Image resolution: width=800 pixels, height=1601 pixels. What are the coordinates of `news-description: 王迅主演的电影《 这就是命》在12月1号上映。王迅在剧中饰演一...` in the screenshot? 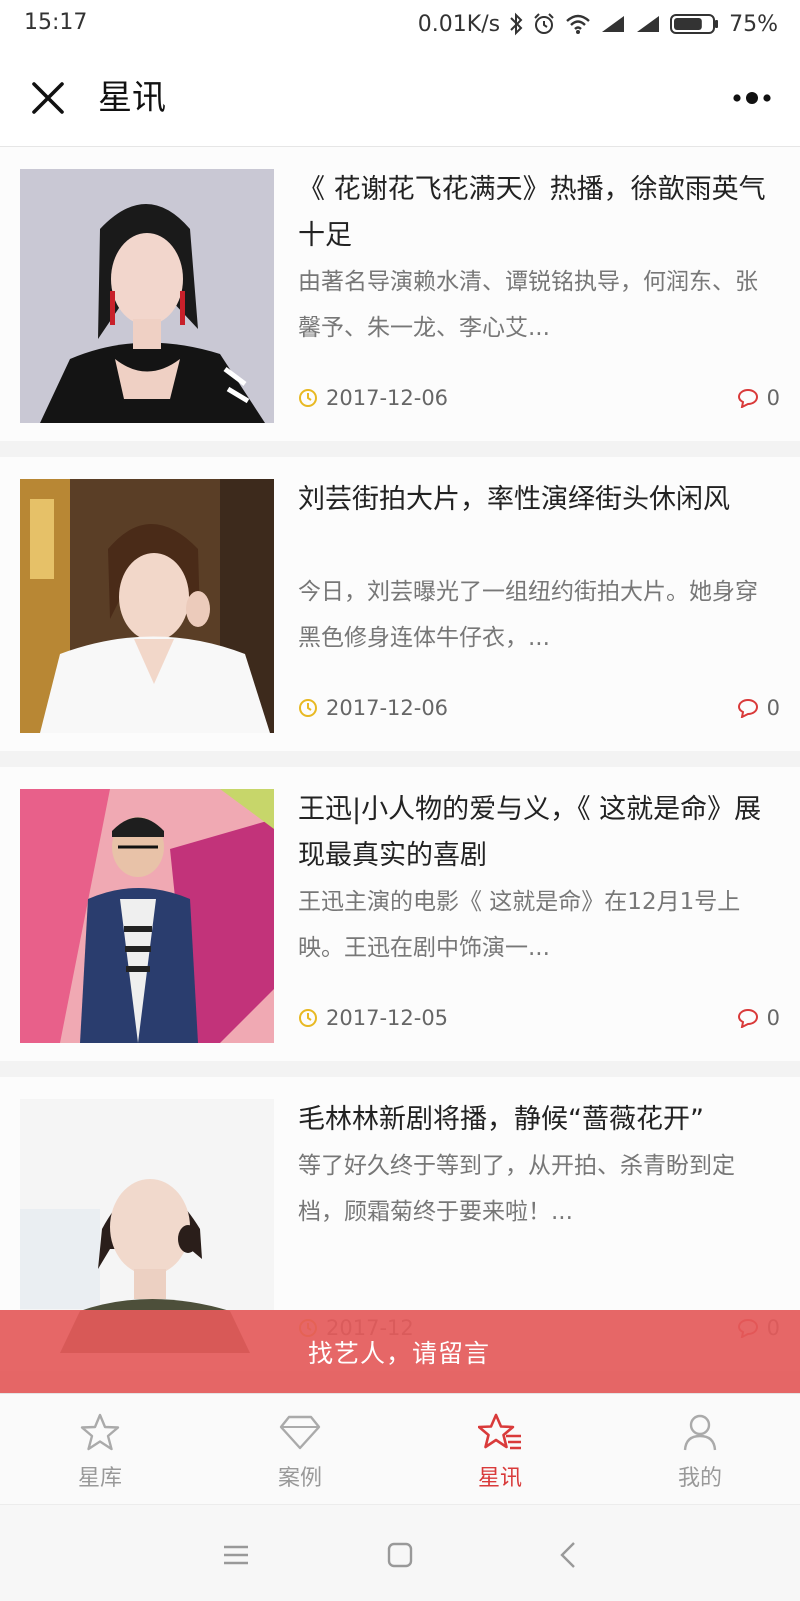 It's located at (519, 925).